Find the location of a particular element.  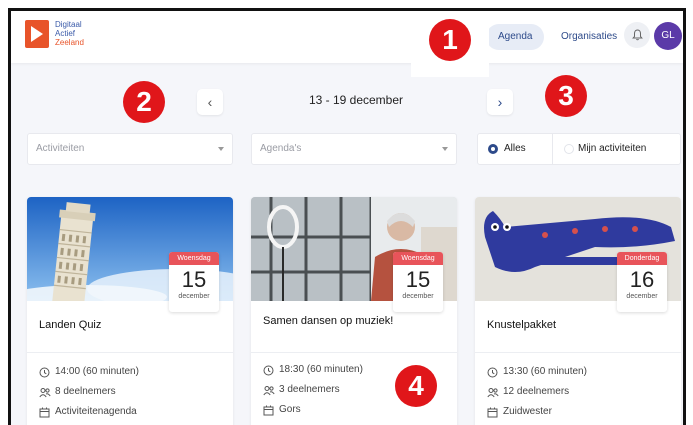

chevron-left-icon: ‹ is located at coordinates (210, 102).